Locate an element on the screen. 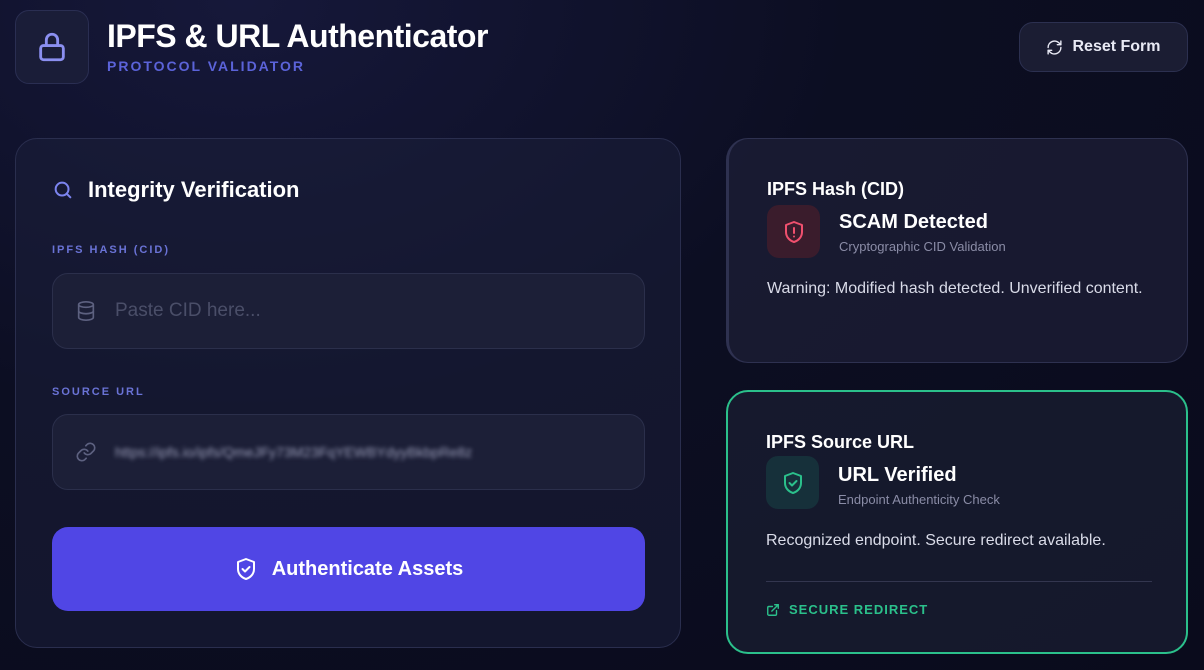  divider is located at coordinates (959, 581).